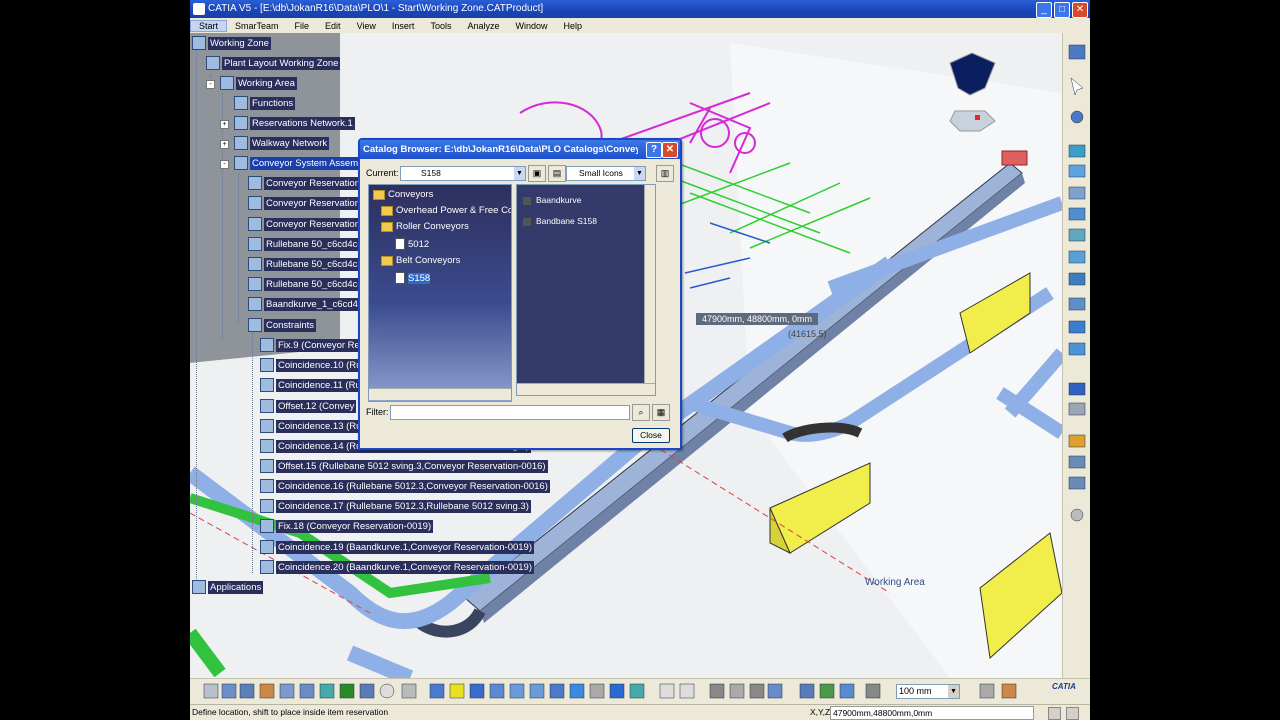 Image resolution: width=1280 pixels, height=720 pixels. I want to click on catalog-list-panel: Baandkurve Bandbane S158, so click(586, 290).